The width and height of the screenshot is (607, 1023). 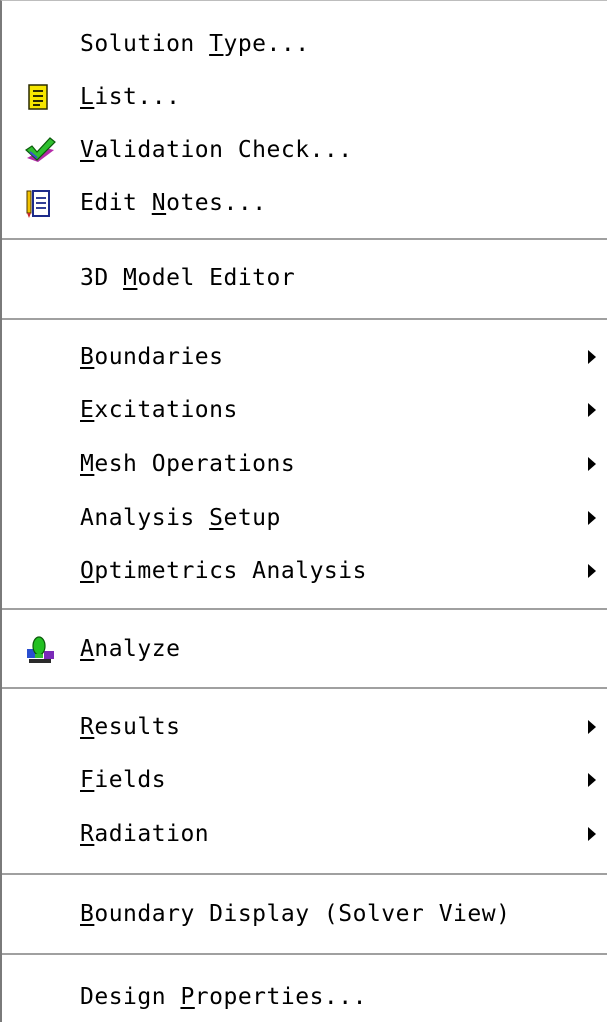 What do you see at coordinates (304, 464) in the screenshot?
I see `menu-item-mesh-operations: Mesh Operations` at bounding box center [304, 464].